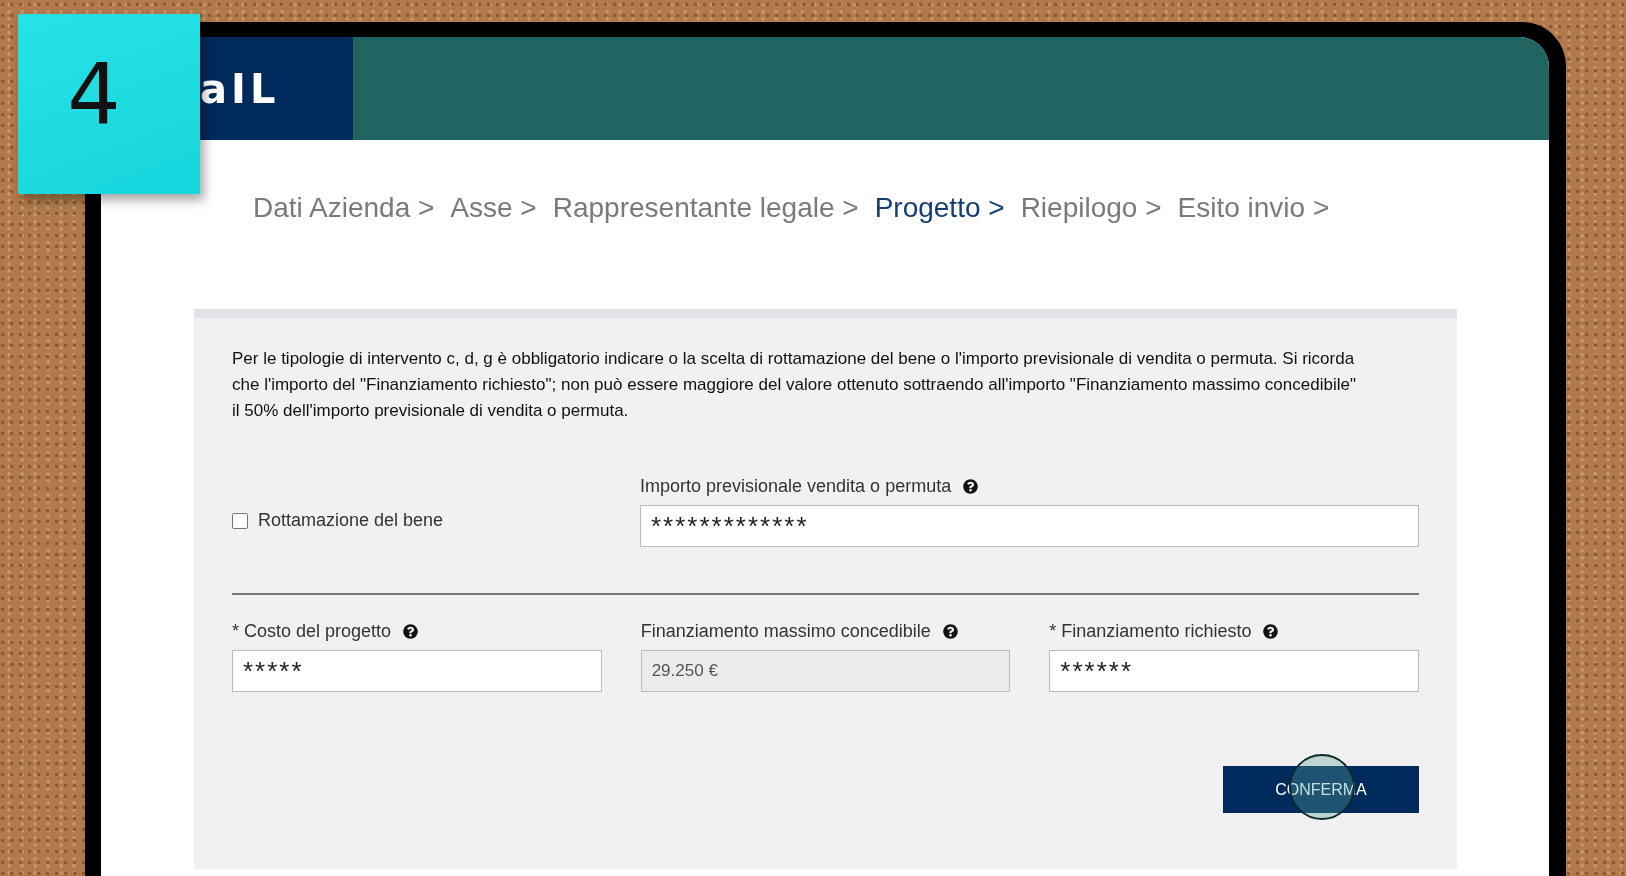 Image resolution: width=1626 pixels, height=876 pixels. Describe the element at coordinates (493, 212) in the screenshot. I see `breadcrumb-step: Asse >` at that location.